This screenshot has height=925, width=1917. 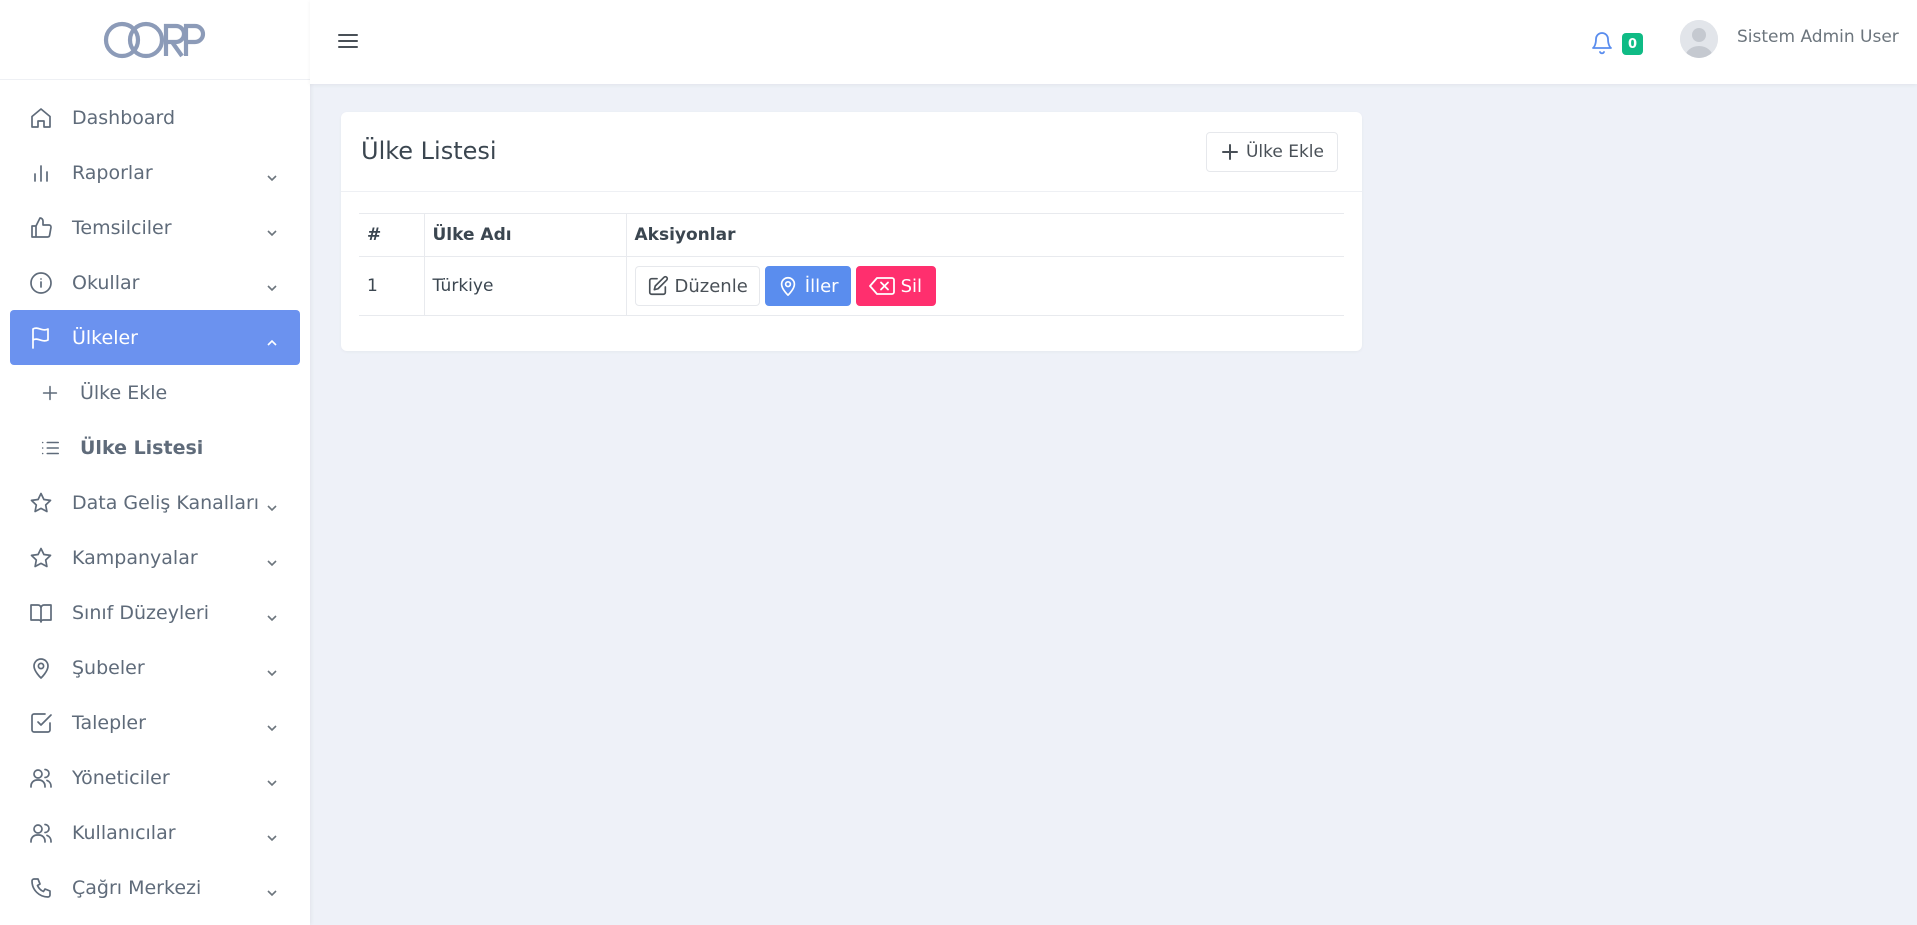 I want to click on sidebar-item-label: Yöneticiler, so click(x=121, y=777).